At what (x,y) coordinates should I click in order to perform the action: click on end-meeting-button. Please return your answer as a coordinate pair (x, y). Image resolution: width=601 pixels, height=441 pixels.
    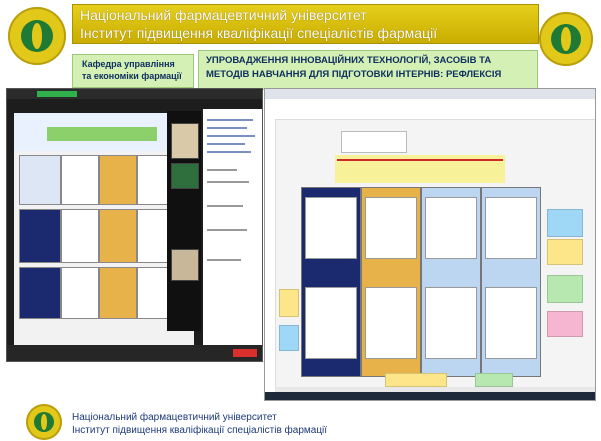
    Looking at the image, I should click on (245, 353).